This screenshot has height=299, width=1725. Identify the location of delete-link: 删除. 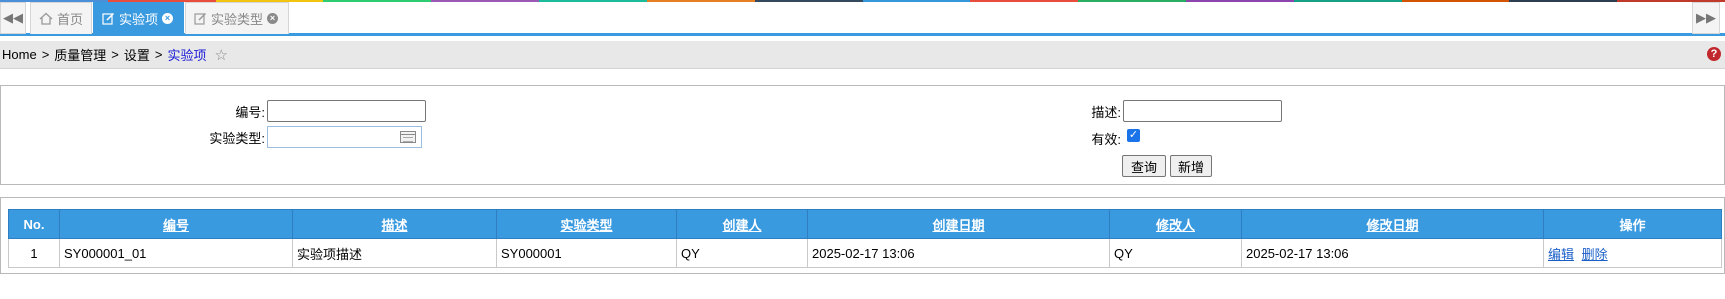
(1595, 254).